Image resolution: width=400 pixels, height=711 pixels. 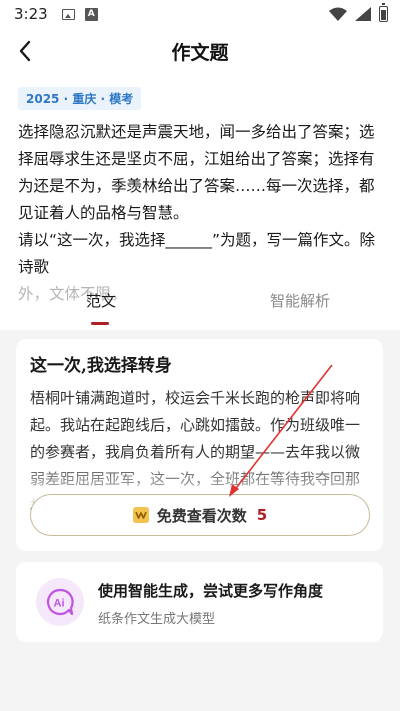 I want to click on crown-icon, so click(x=140, y=515).